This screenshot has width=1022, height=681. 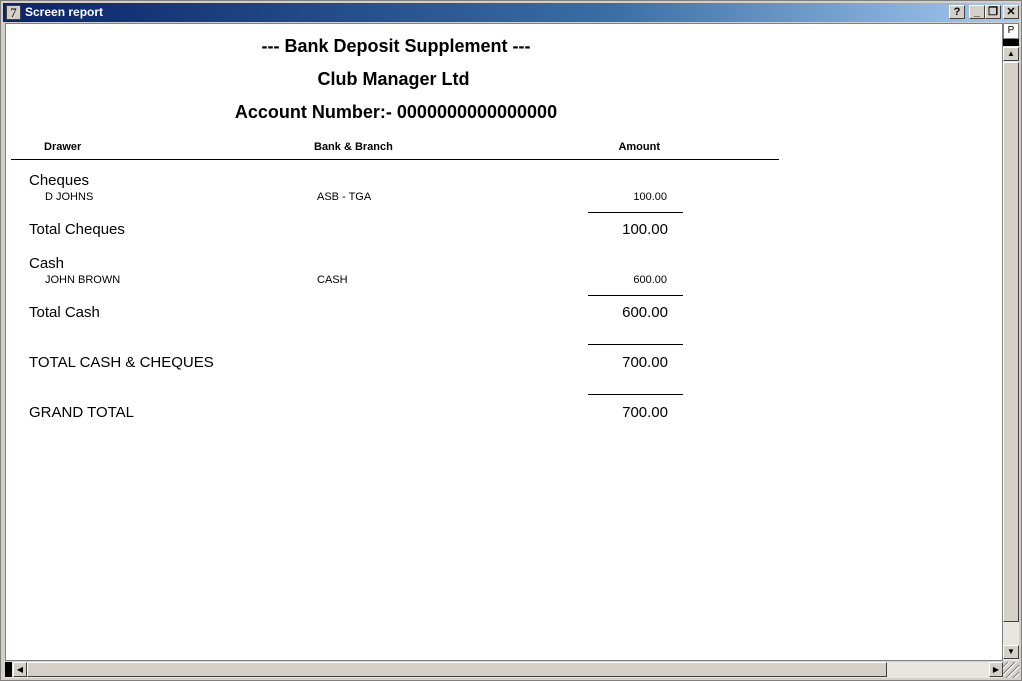 I want to click on scroll-up-icon: ▲, so click(x=1011, y=54).